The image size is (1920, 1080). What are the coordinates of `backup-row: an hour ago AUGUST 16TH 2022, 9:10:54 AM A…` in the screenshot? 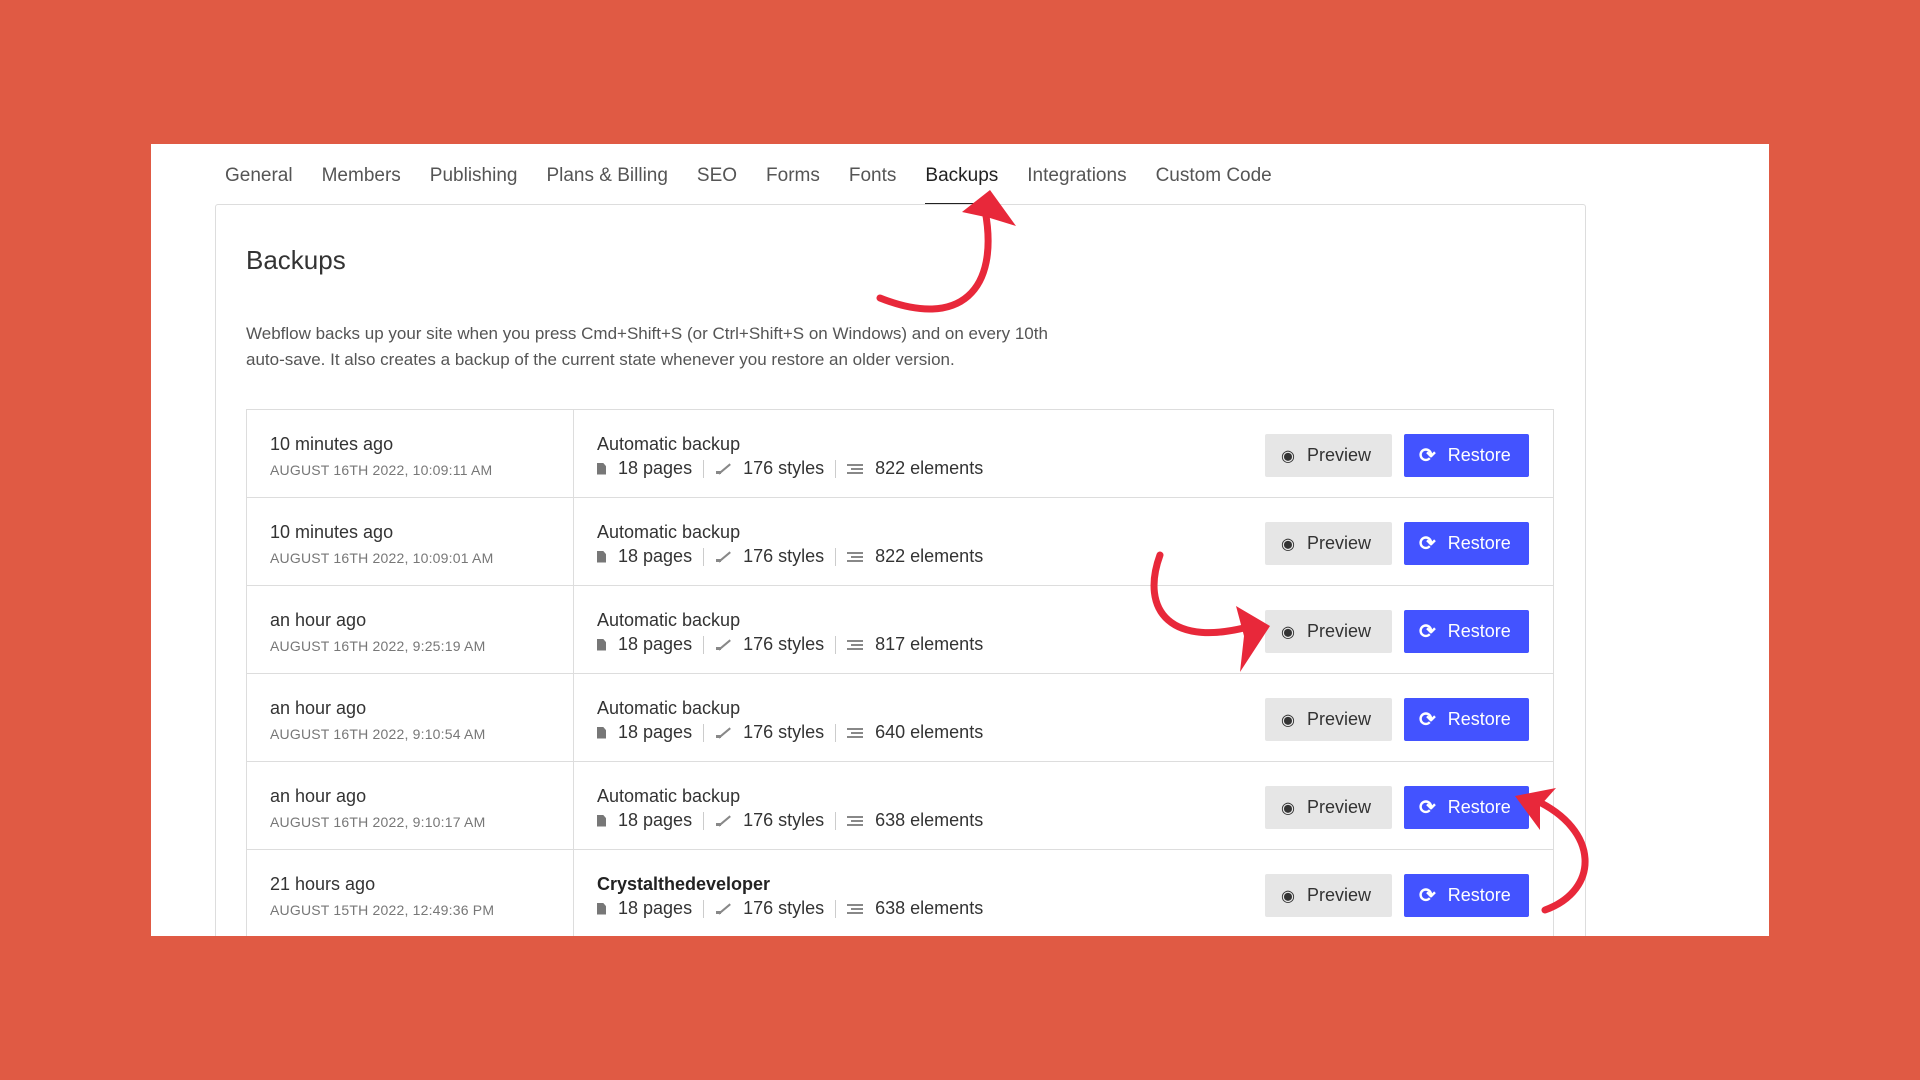 It's located at (900, 718).